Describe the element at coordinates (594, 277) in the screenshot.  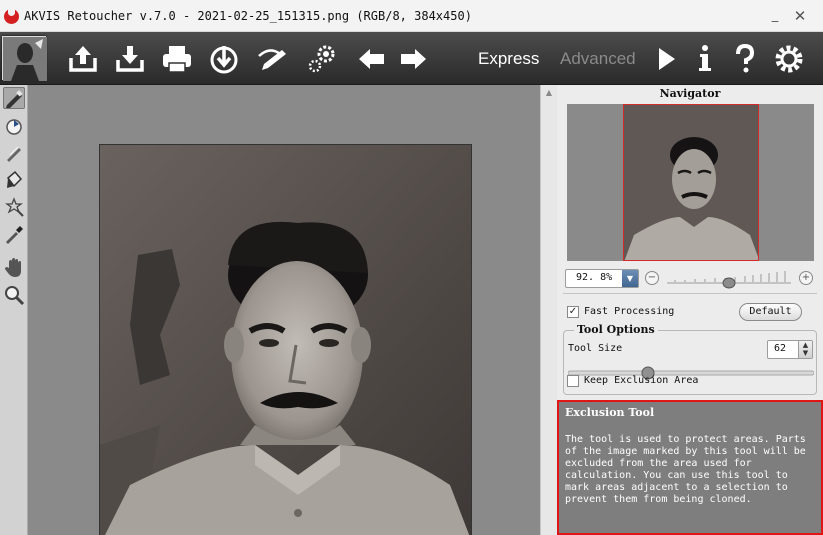
I see `zoom-value: 92. 8%` at that location.